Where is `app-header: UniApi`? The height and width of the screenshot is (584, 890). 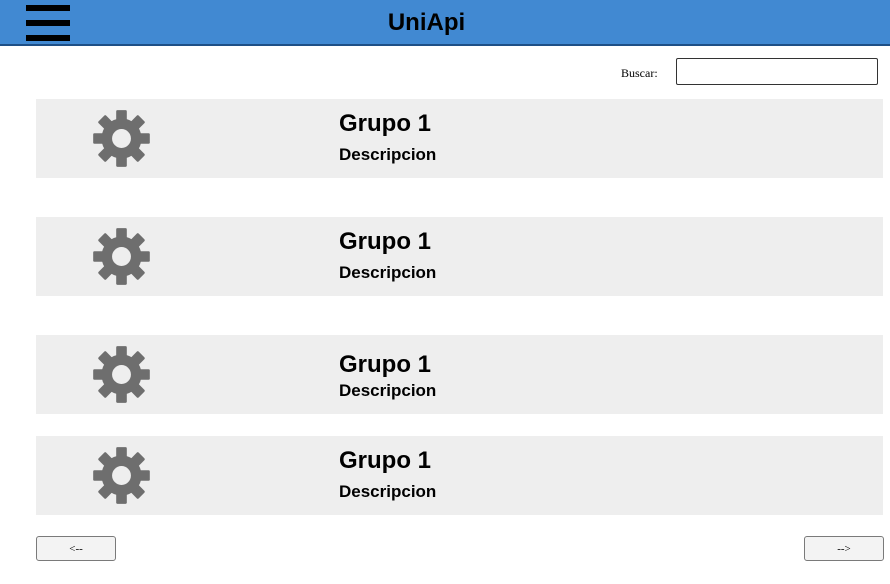 app-header: UniApi is located at coordinates (445, 23).